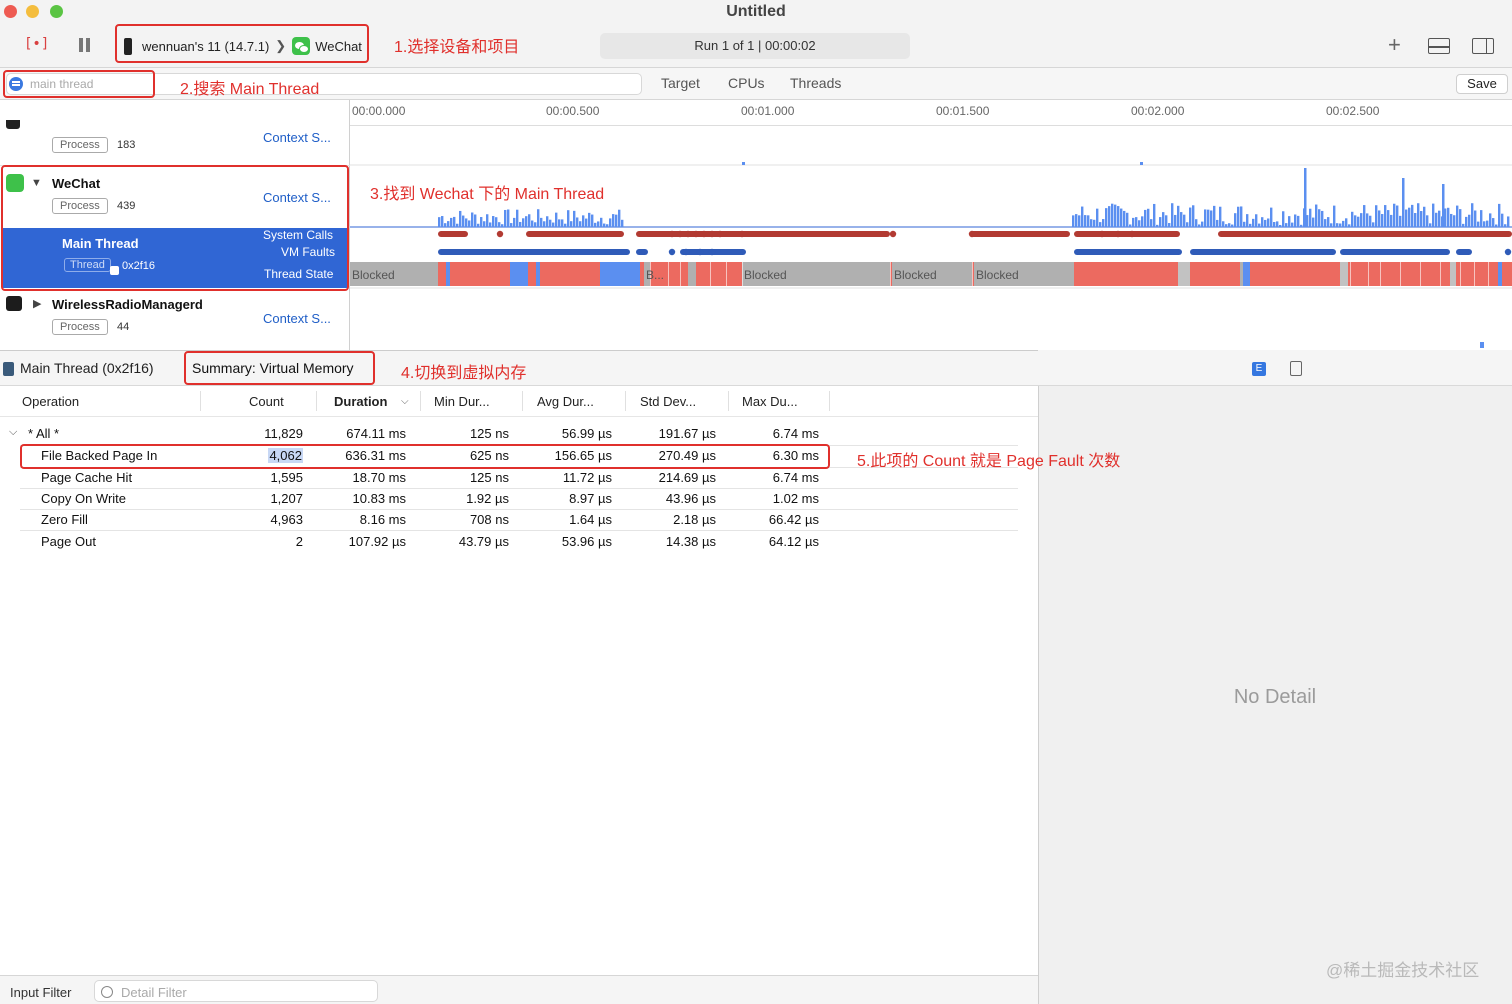 This screenshot has width=1512, height=1004. I want to click on column-header-count: Count, so click(266, 401).